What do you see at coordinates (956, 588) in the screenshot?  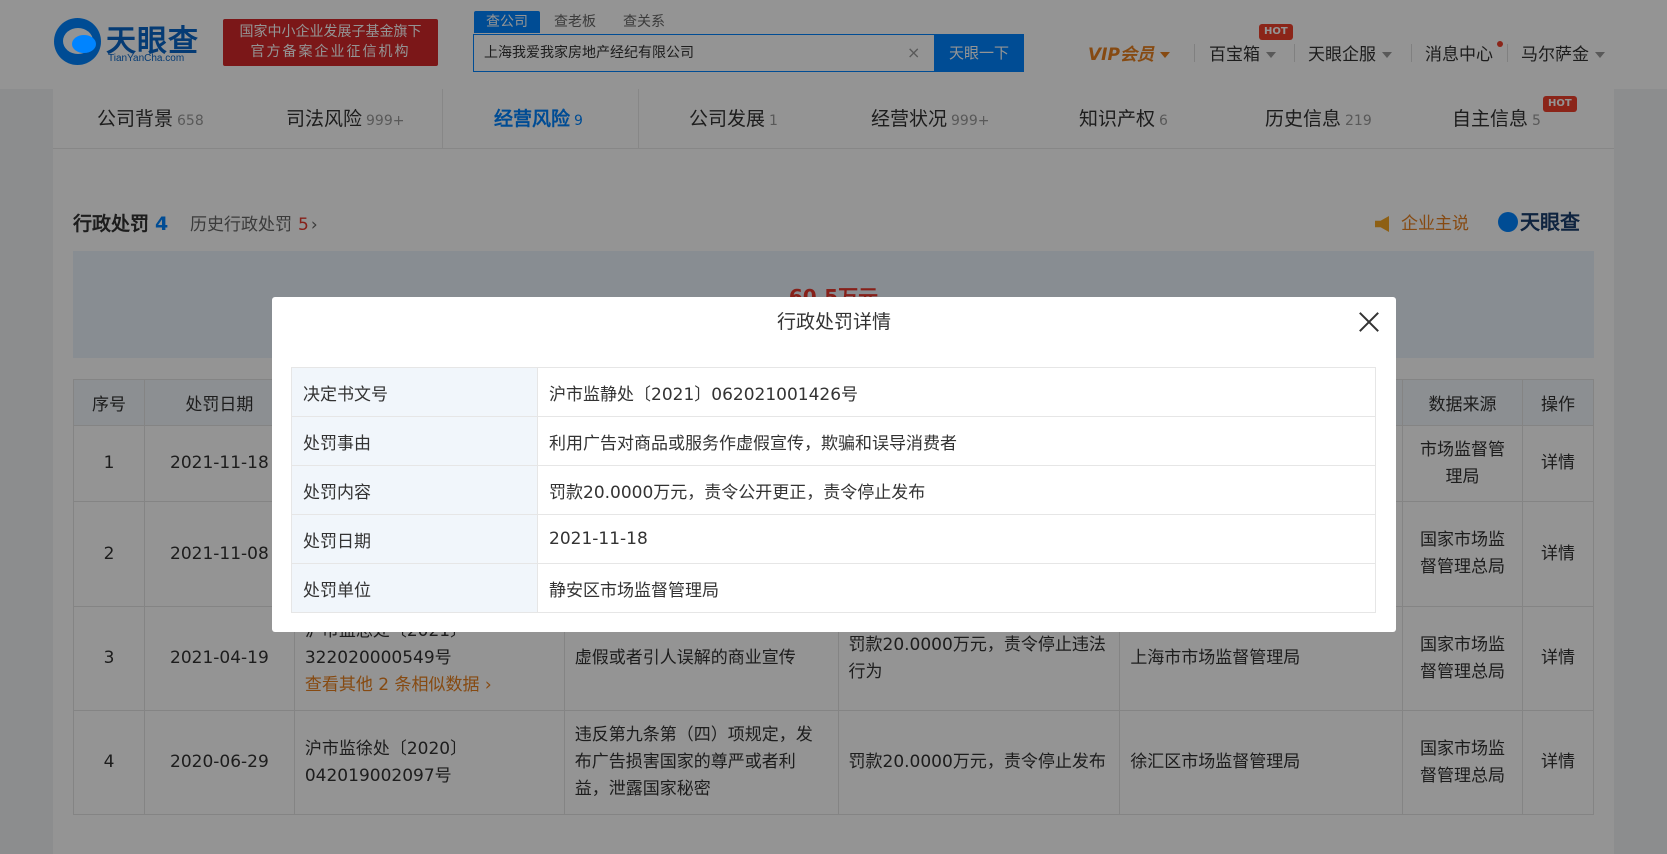 I see `detail-value: 静安区市场监督管理局` at bounding box center [956, 588].